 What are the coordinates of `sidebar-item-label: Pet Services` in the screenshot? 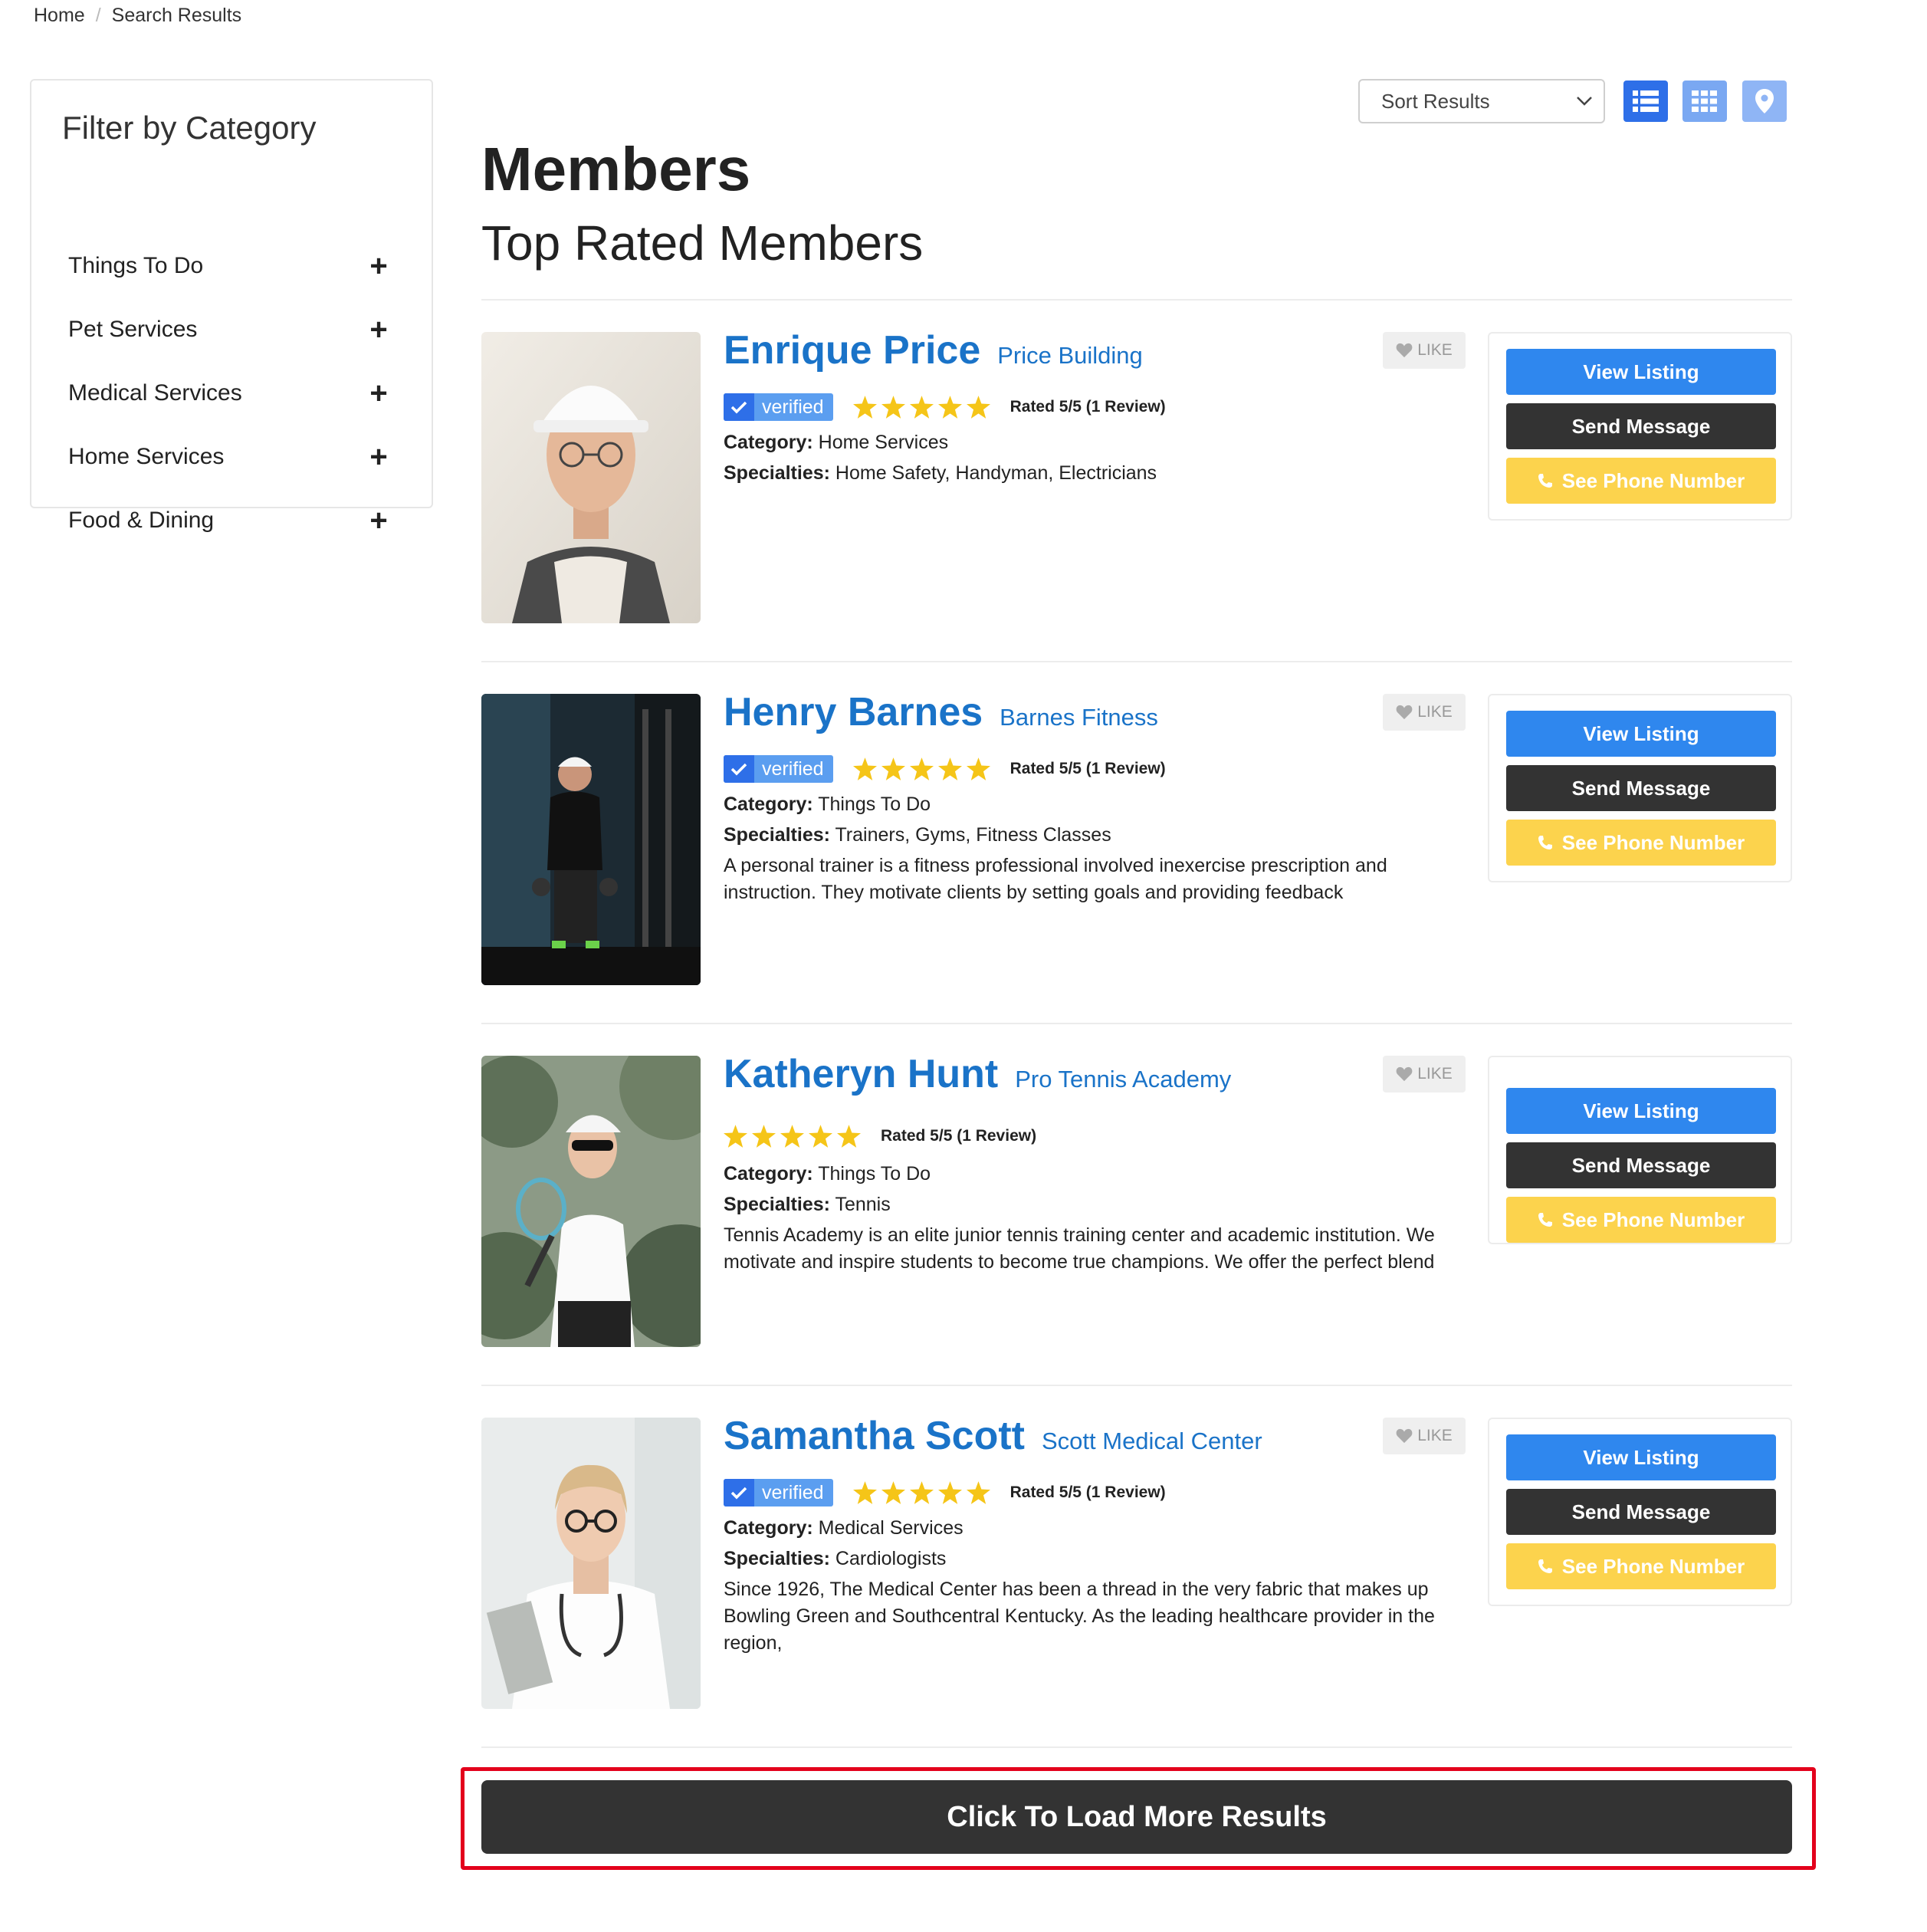 It's located at (133, 330).